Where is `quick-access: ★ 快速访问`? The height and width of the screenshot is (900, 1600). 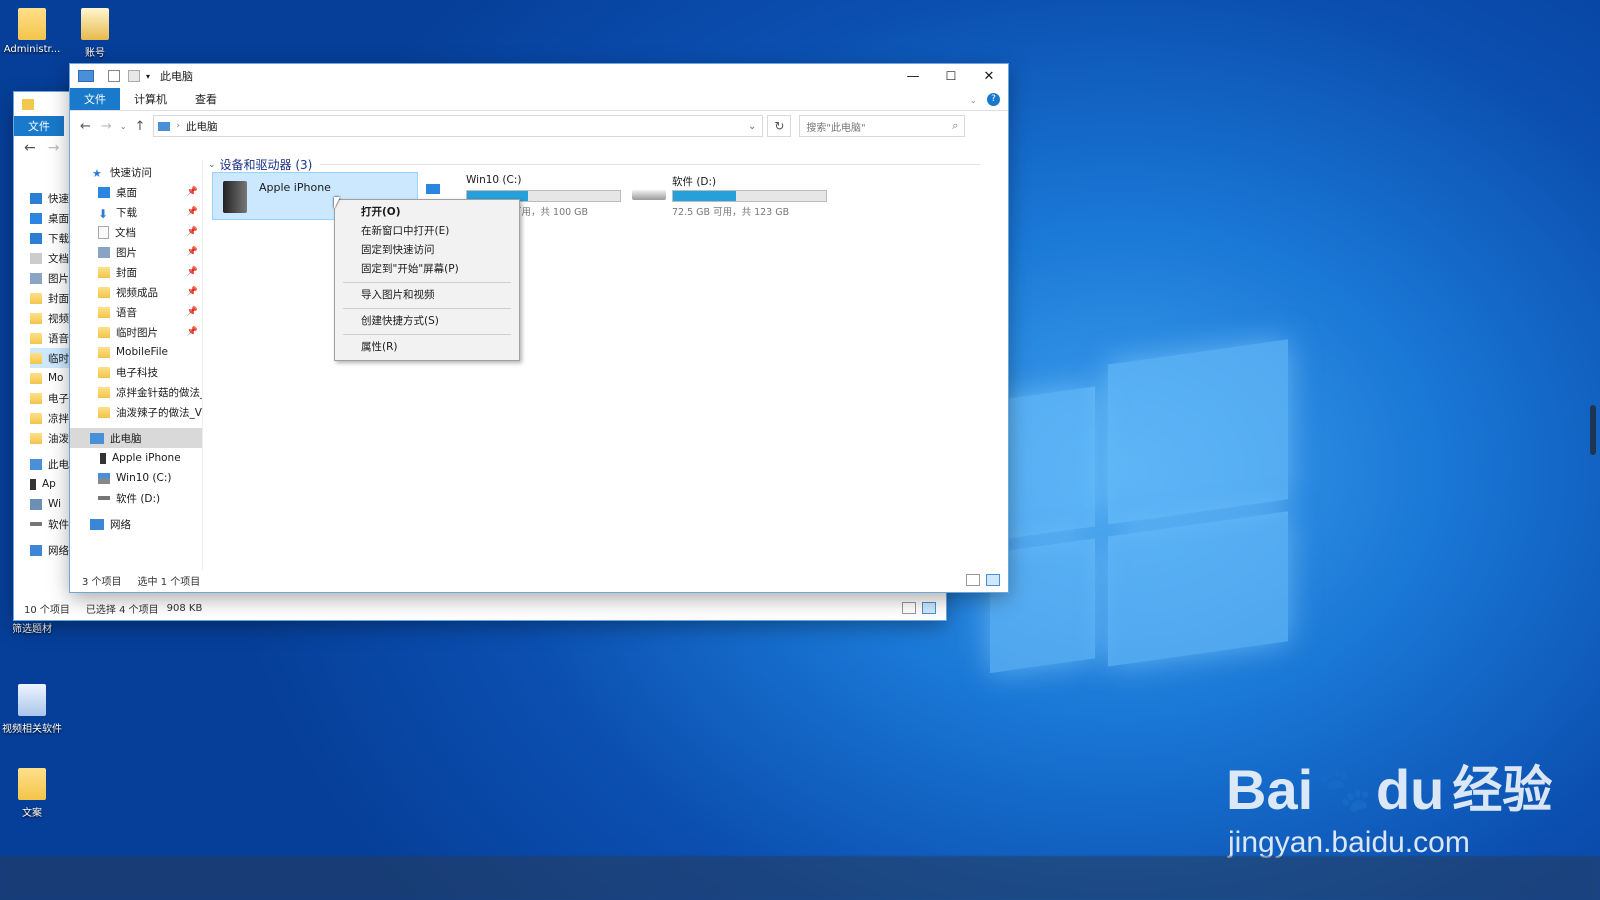
quick-access: ★ 快速访问 is located at coordinates (136, 172).